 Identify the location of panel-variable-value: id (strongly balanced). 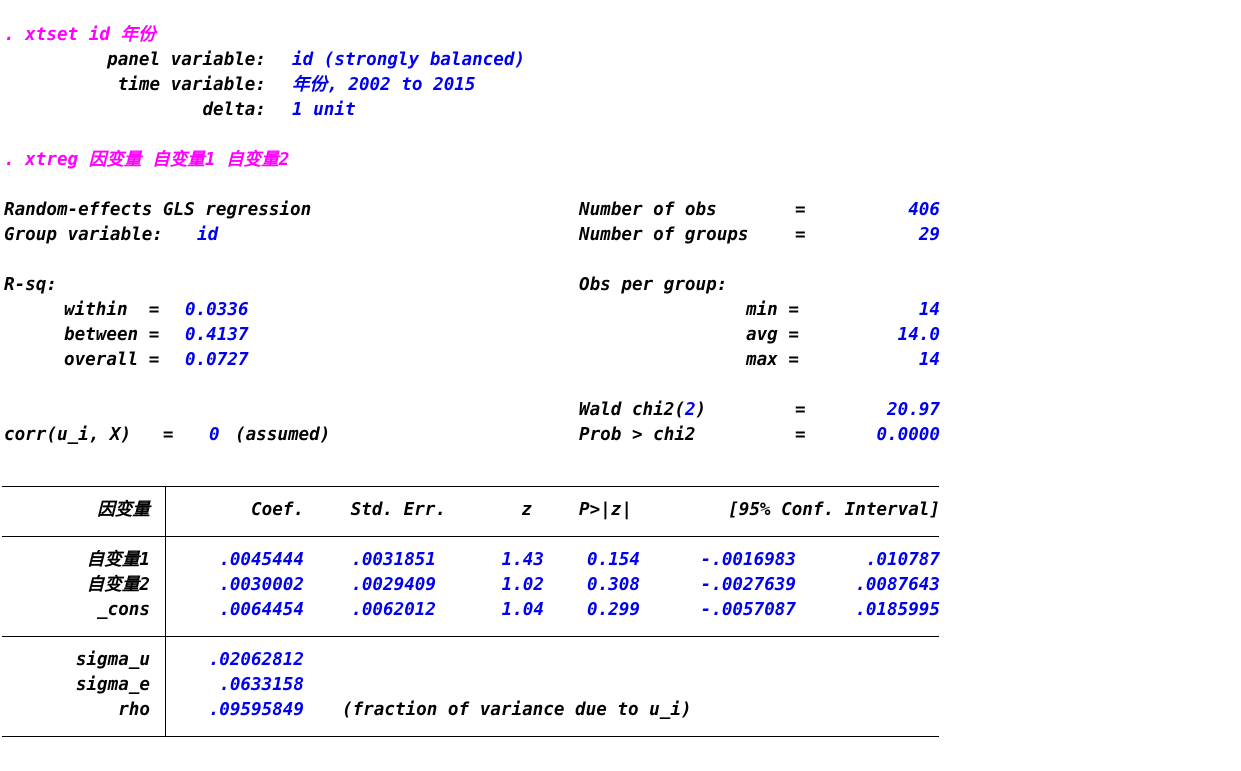
(409, 60).